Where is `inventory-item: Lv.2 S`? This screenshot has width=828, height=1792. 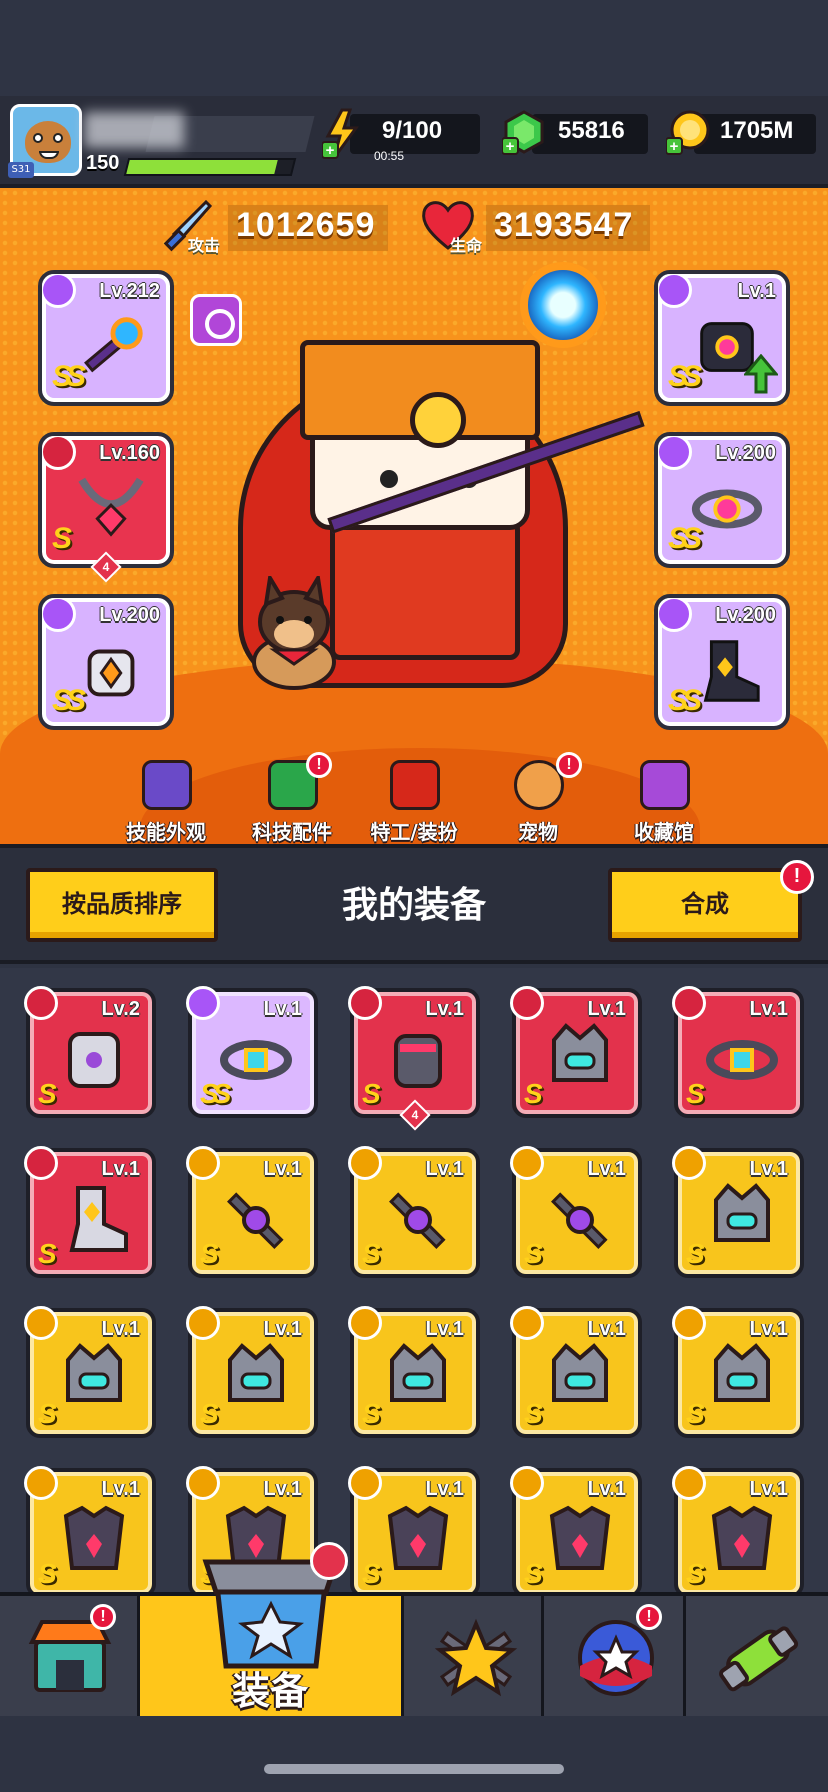
inventory-item: Lv.2 S is located at coordinates (90, 1052).